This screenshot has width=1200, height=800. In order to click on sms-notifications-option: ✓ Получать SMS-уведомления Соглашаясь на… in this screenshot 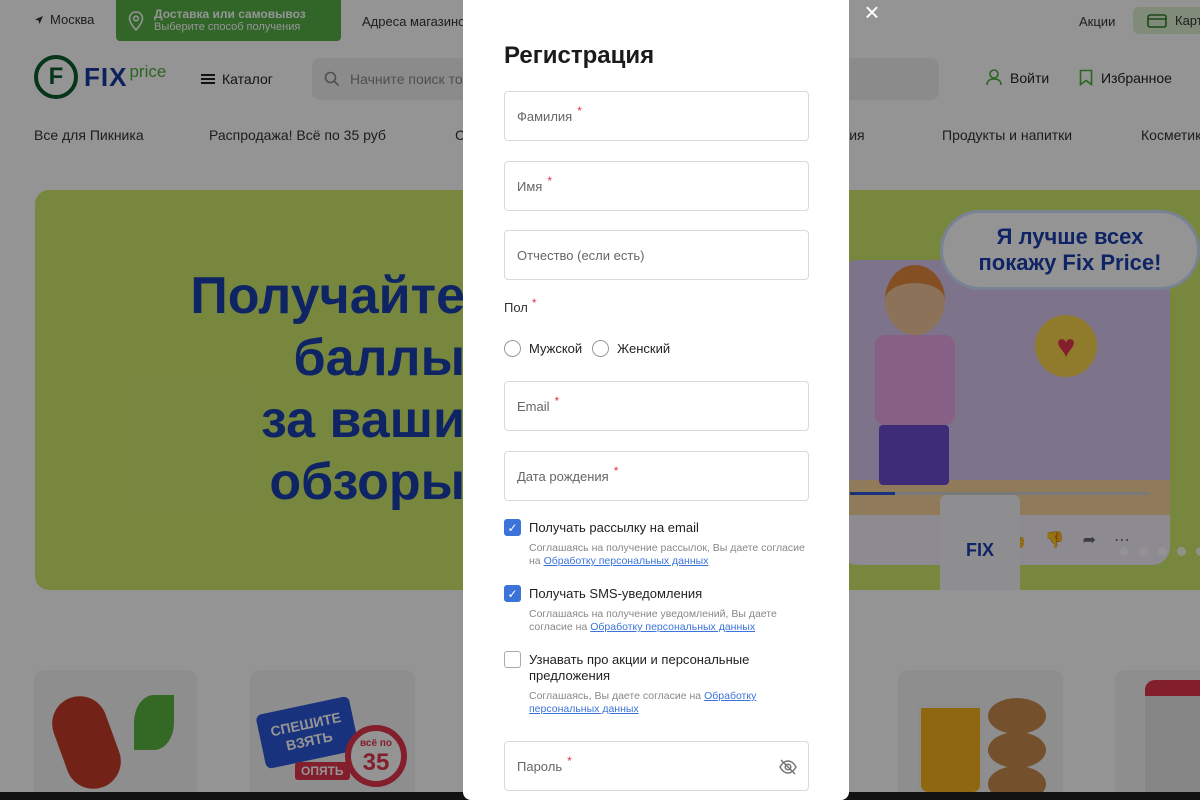, I will do `click(659, 609)`.